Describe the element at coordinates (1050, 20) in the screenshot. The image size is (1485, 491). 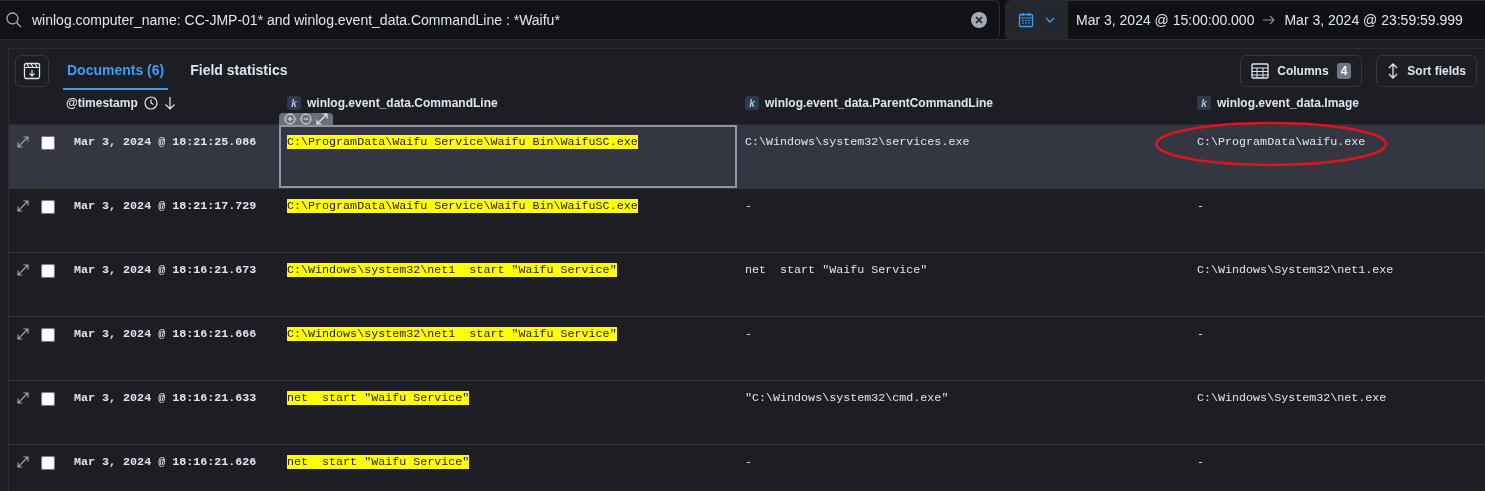
I see `chevron-down-icon` at that location.